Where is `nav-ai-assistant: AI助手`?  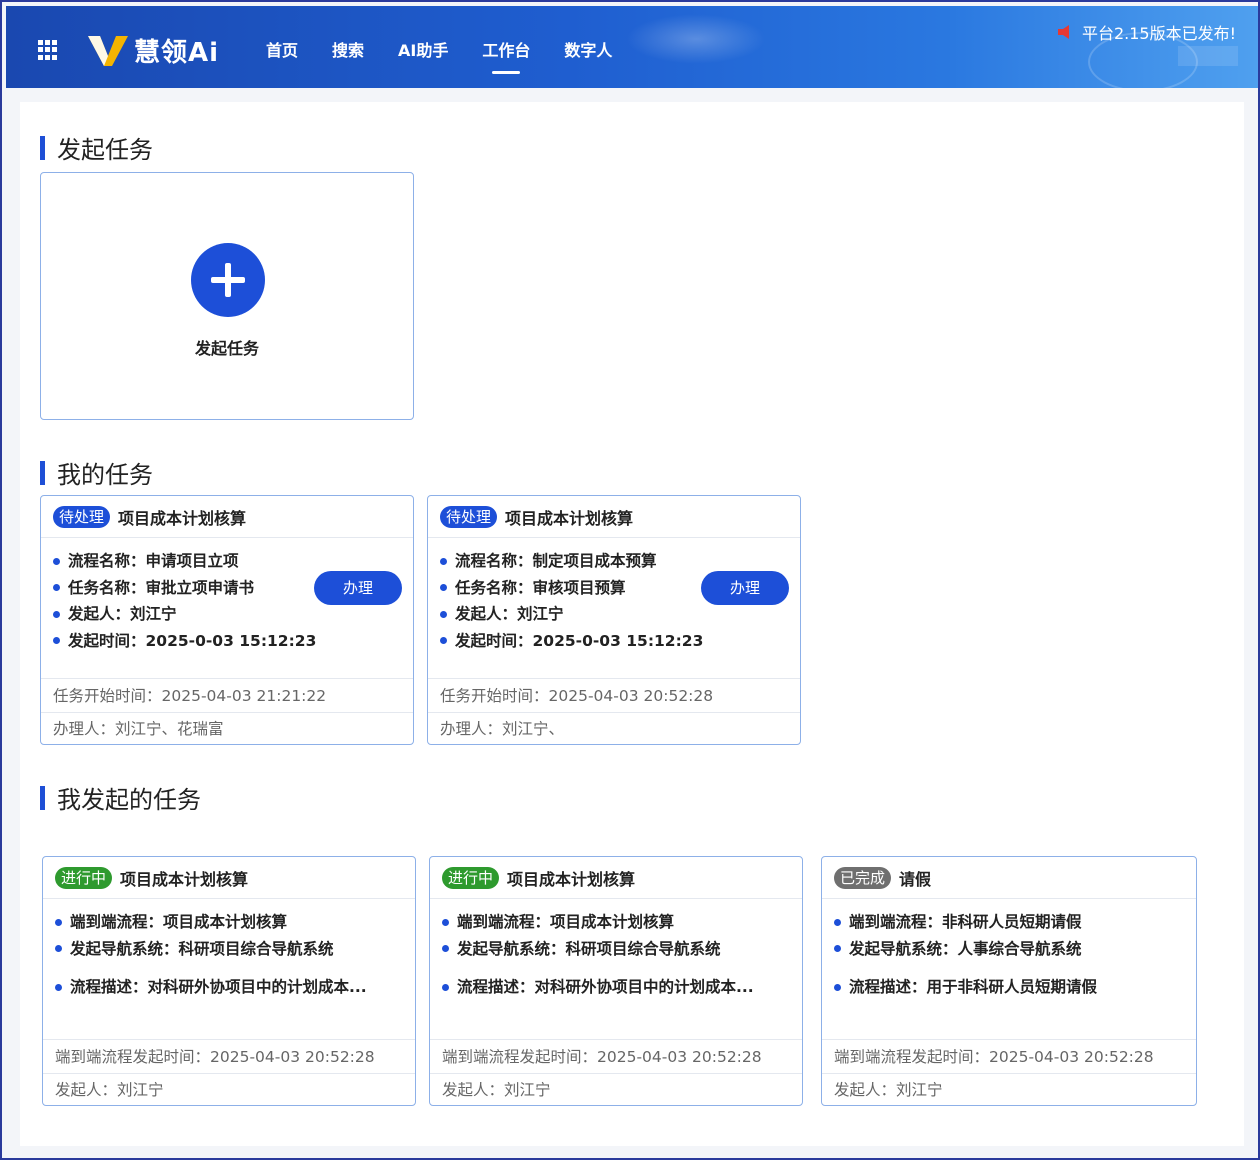
nav-ai-assistant: AI助手 is located at coordinates (423, 54).